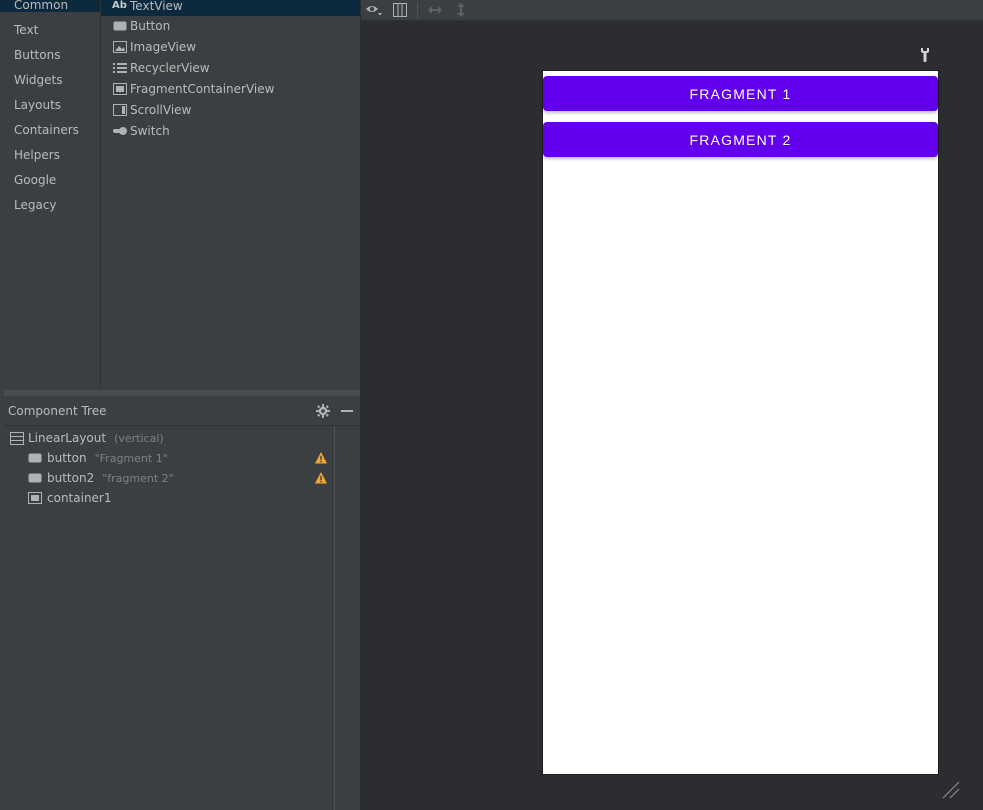  Describe the element at coordinates (230, 130) in the screenshot. I see `palette-item-switch: Switch` at that location.